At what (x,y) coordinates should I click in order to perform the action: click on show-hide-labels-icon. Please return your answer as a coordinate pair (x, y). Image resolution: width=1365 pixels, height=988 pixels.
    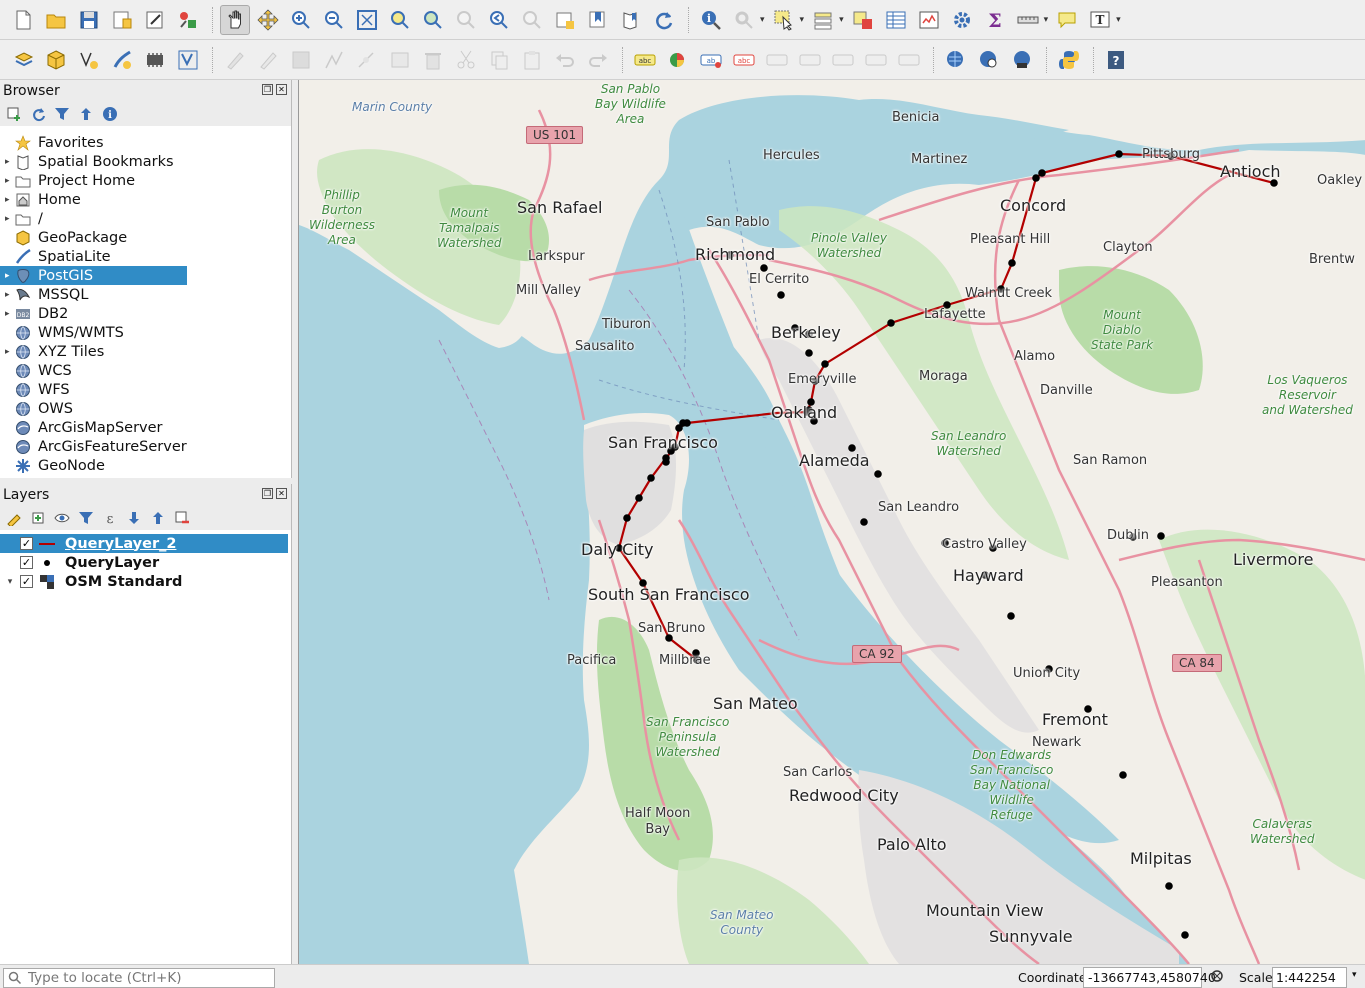
    Looking at the image, I should click on (810, 60).